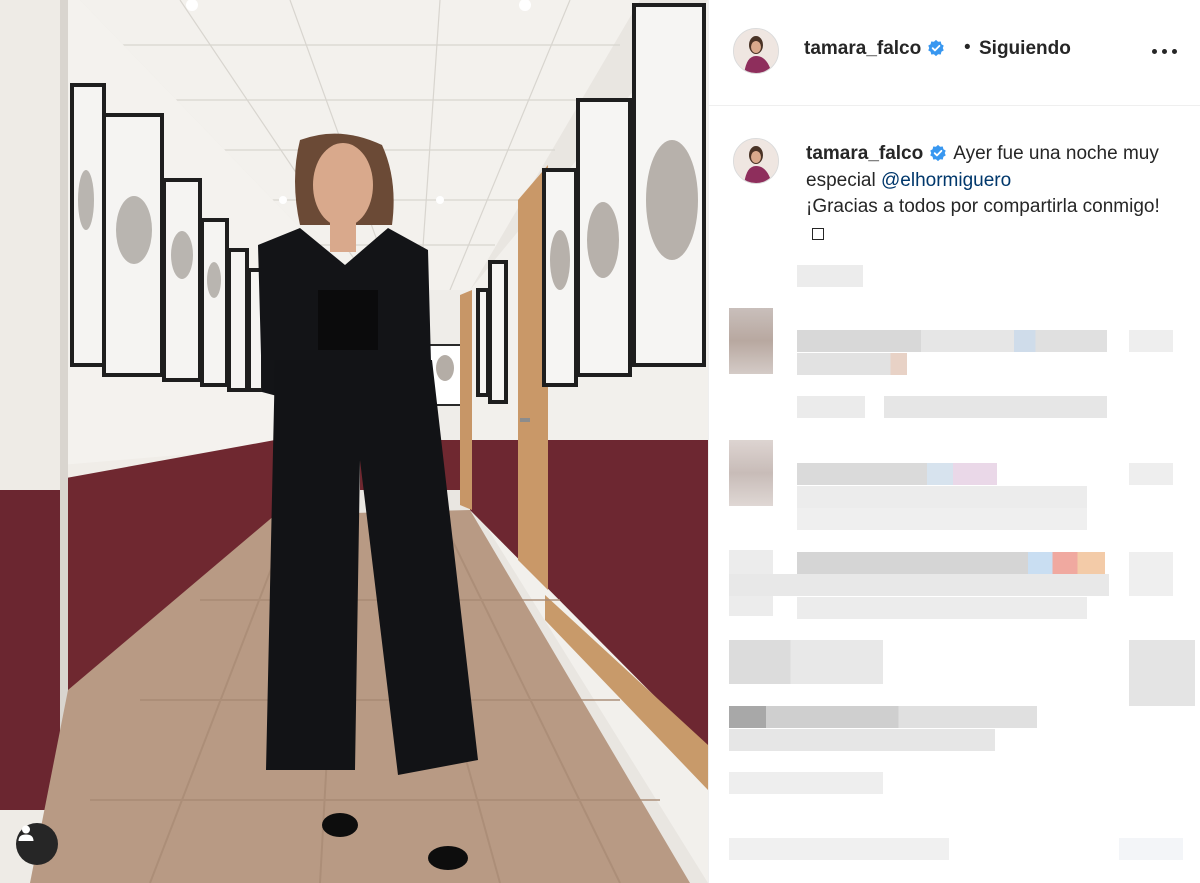 This screenshot has width=1200, height=883. What do you see at coordinates (954, 53) in the screenshot?
I see `post-header: tamara_falco • Siguiendo` at bounding box center [954, 53].